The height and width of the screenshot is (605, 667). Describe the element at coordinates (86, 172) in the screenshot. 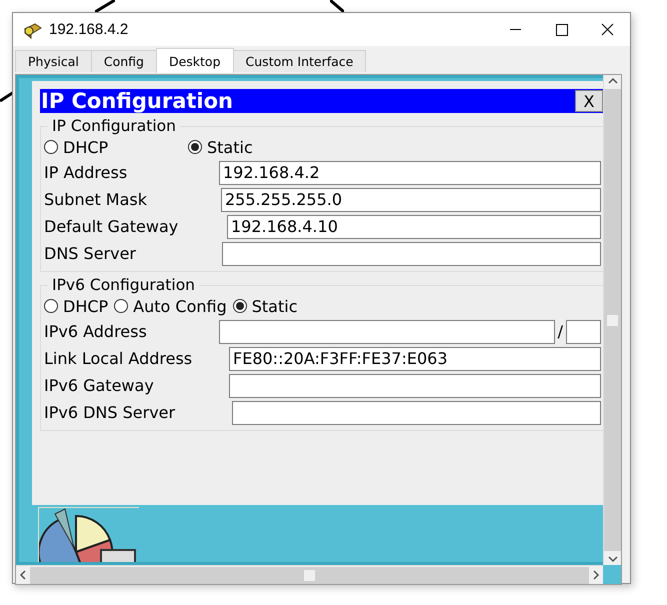

I see `field-label: IP Address` at that location.